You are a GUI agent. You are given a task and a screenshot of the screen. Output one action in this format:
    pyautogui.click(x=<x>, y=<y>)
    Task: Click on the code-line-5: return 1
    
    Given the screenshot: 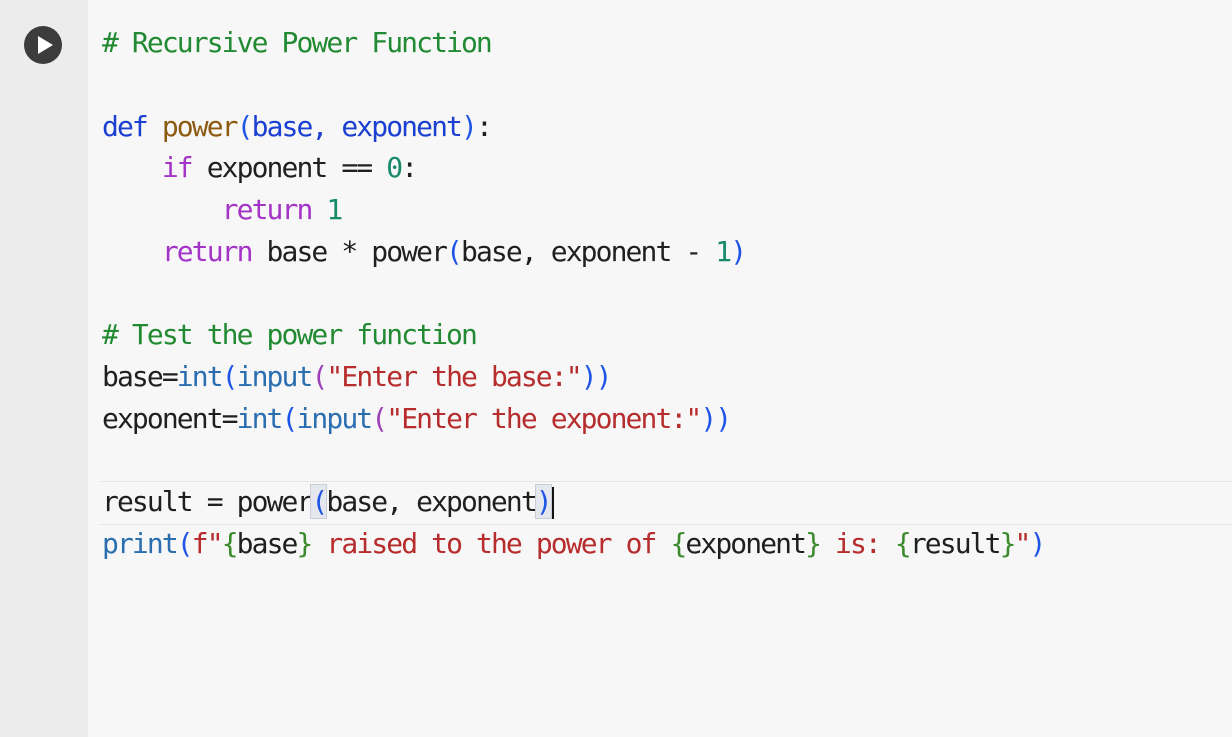 What is the action you would take?
    pyautogui.click(x=223, y=210)
    